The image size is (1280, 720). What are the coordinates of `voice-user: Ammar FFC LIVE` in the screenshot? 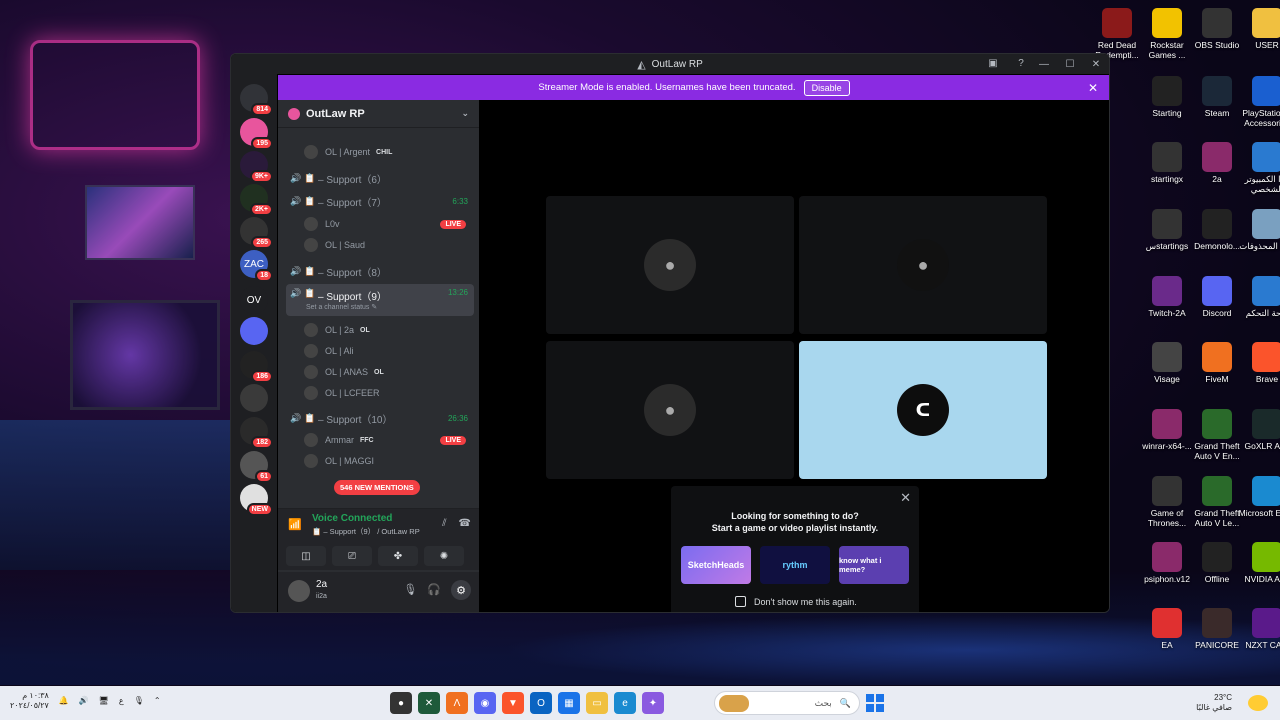 It's located at (388, 440).